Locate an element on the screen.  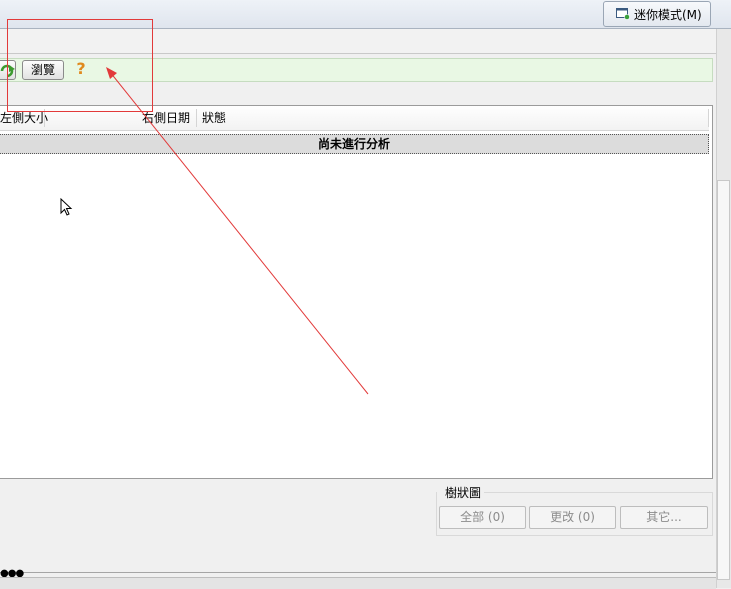
column-header-status: 狀態 is located at coordinates (214, 118).